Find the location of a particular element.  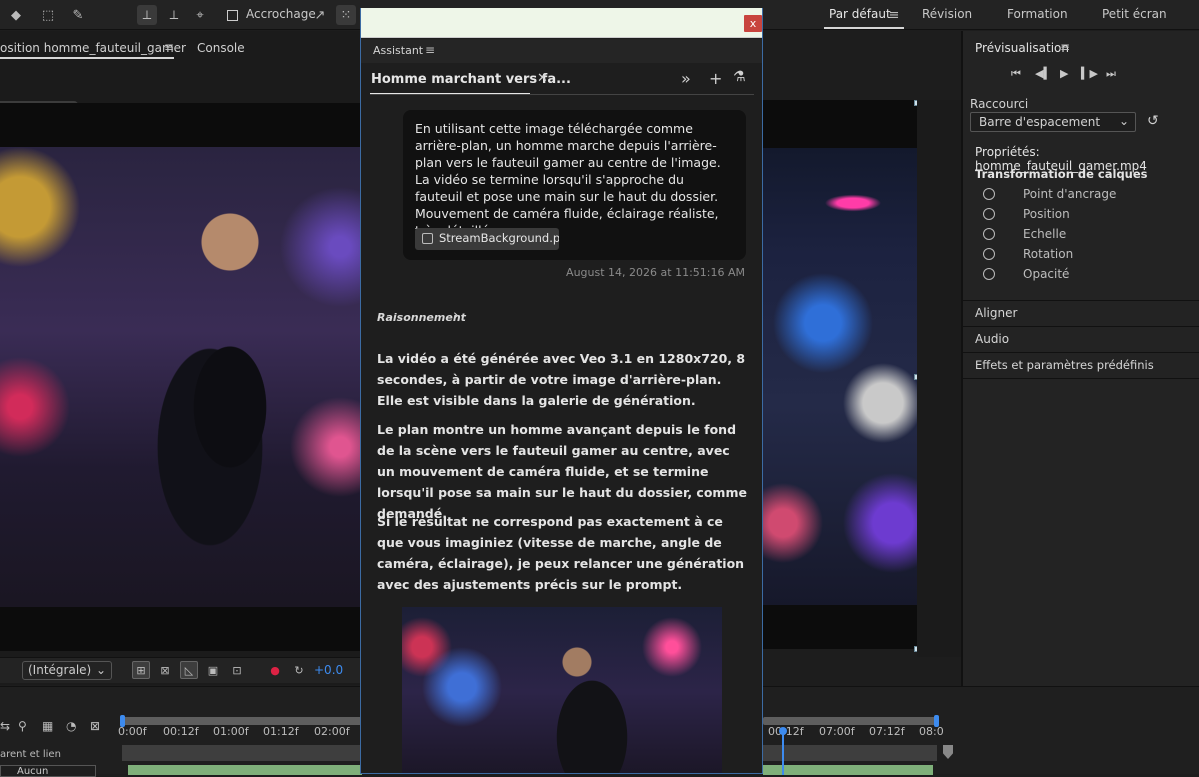

mask-path-icon: ◺ is located at coordinates (189, 670).